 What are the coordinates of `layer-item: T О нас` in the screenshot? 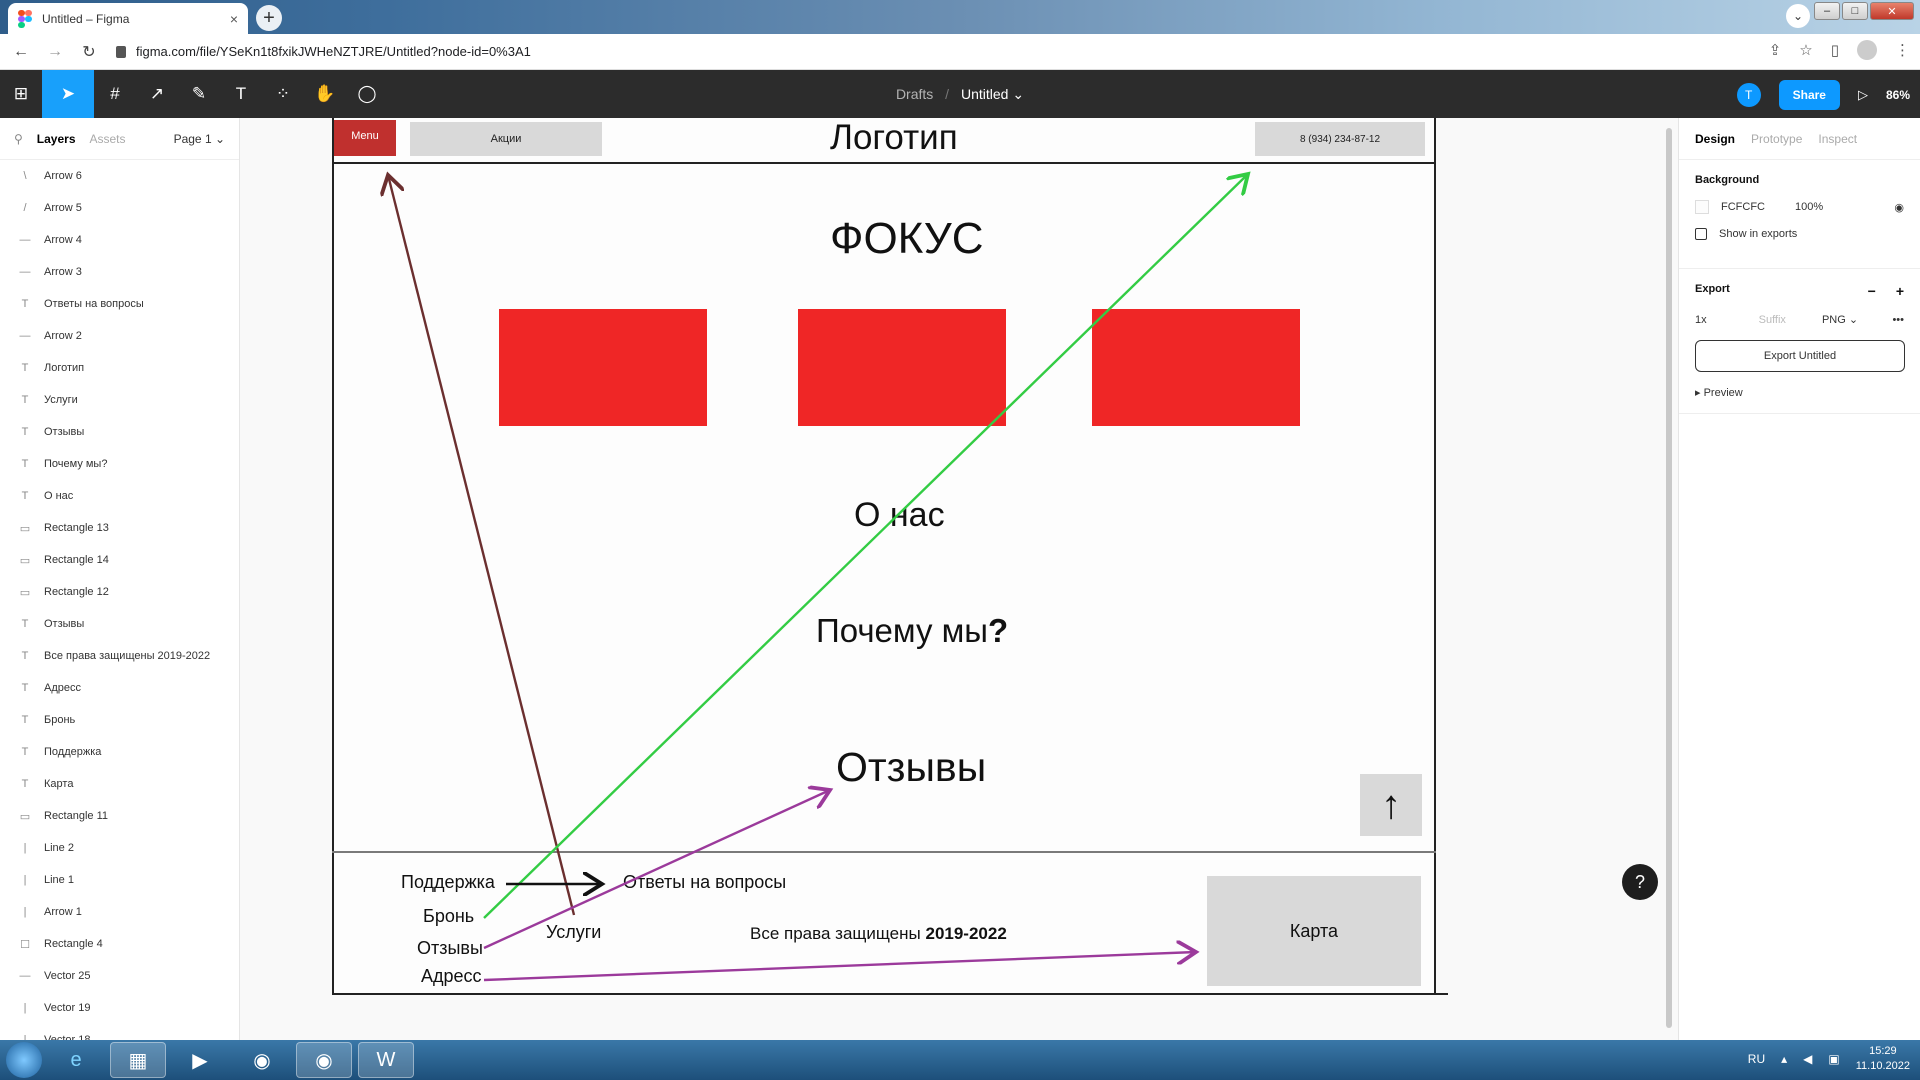 It's located at (119, 496).